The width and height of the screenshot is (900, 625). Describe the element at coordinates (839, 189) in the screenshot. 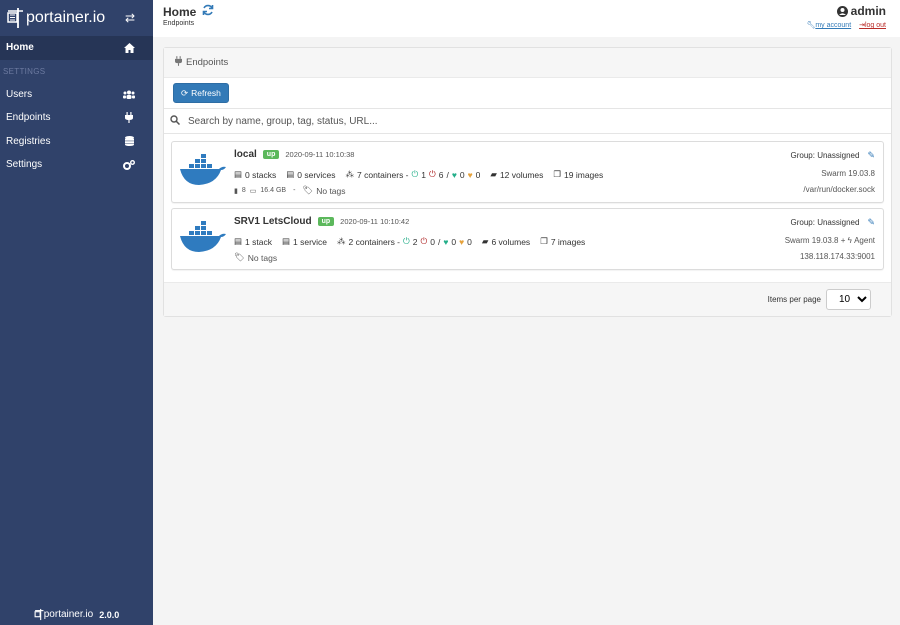

I see `endpoint-url: /var/run/docker.sock` at that location.